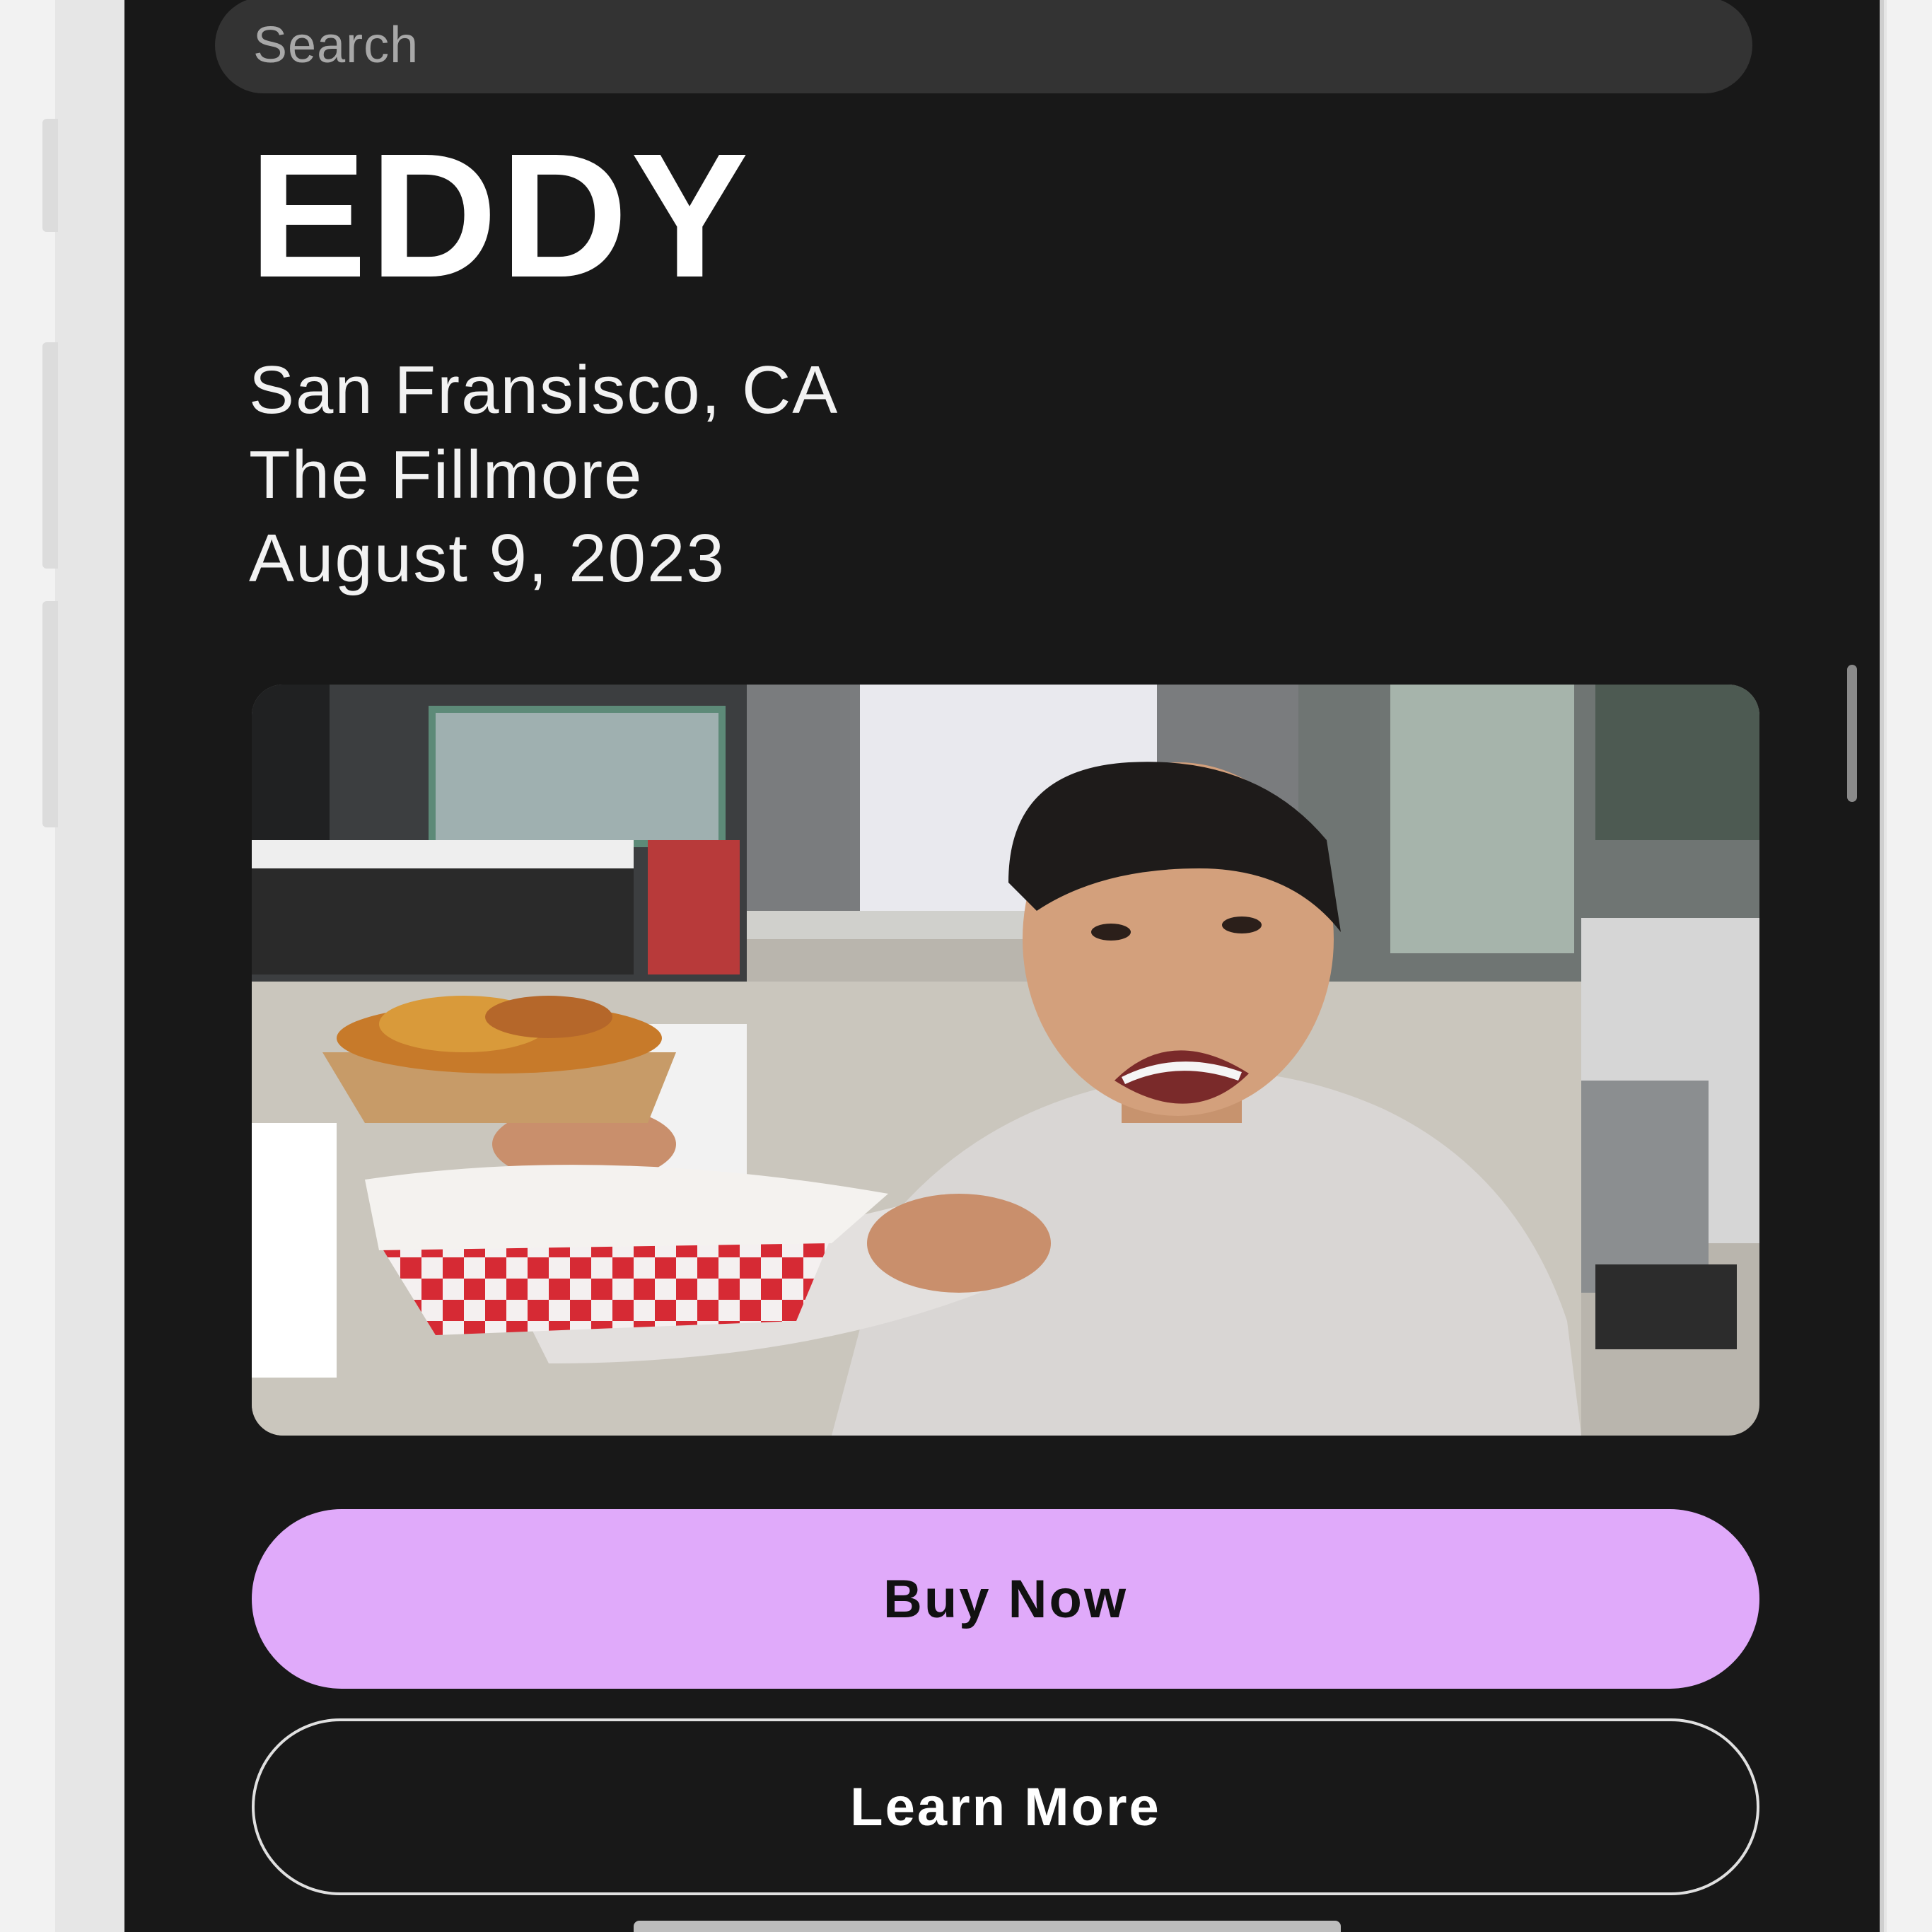 This screenshot has height=1932, width=1932. Describe the element at coordinates (987, 1926) in the screenshot. I see `home-indicator` at that location.